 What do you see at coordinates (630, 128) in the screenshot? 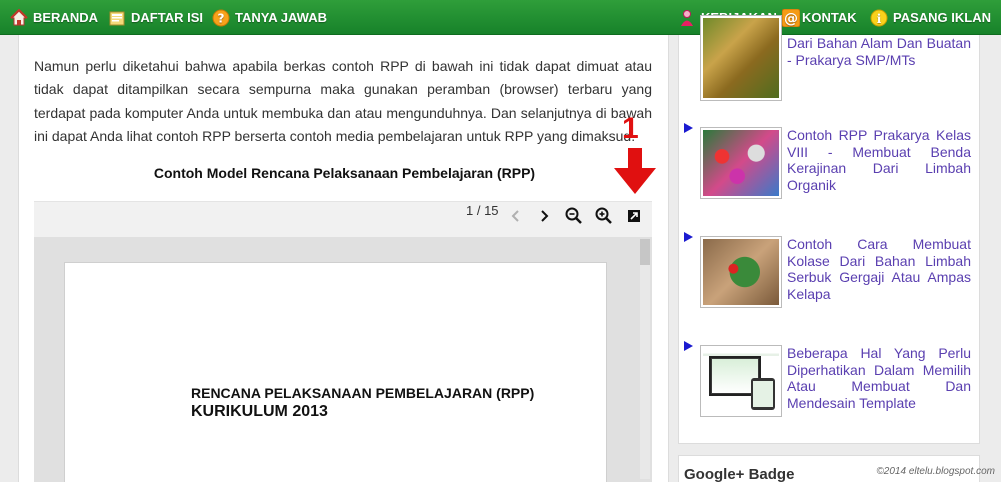
I see `annotation-number: 1` at bounding box center [630, 128].